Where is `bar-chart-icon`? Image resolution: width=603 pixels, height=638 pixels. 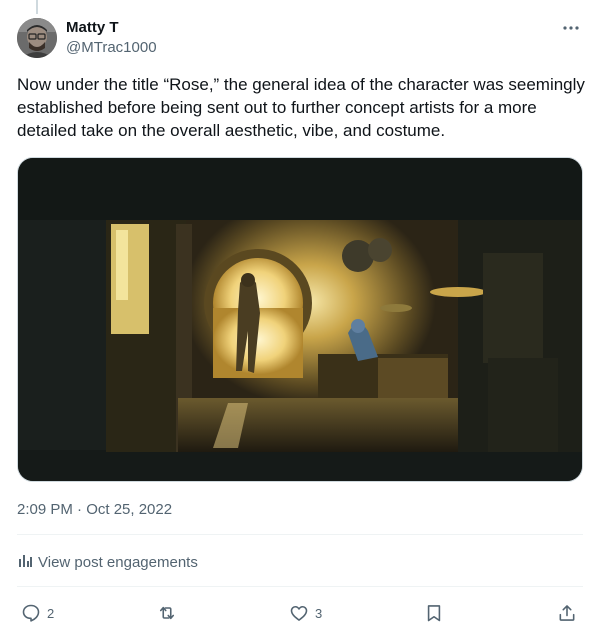
bar-chart-icon is located at coordinates (25, 562).